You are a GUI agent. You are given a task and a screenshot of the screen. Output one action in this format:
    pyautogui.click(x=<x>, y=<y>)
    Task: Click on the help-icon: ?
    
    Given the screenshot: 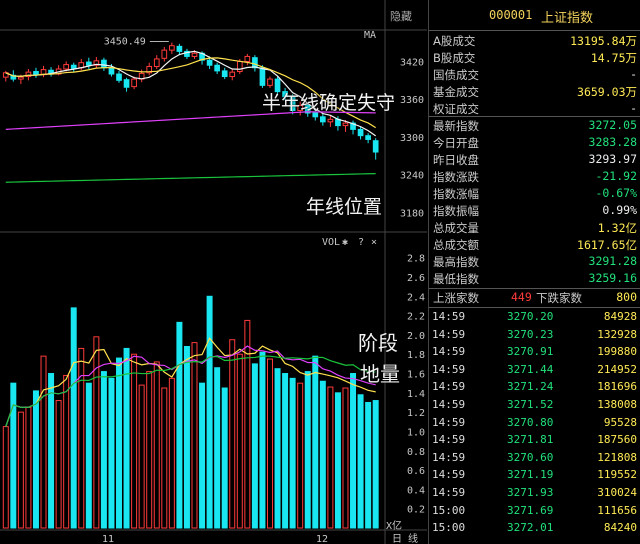 What is the action you would take?
    pyautogui.click(x=361, y=242)
    